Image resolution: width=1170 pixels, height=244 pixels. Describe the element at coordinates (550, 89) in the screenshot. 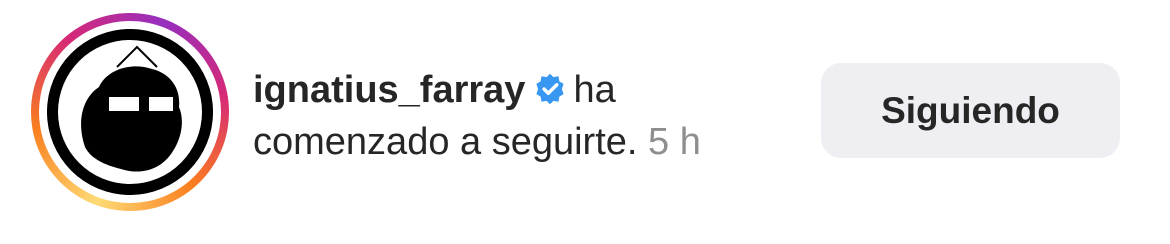

I see `verified-badge-icon` at that location.